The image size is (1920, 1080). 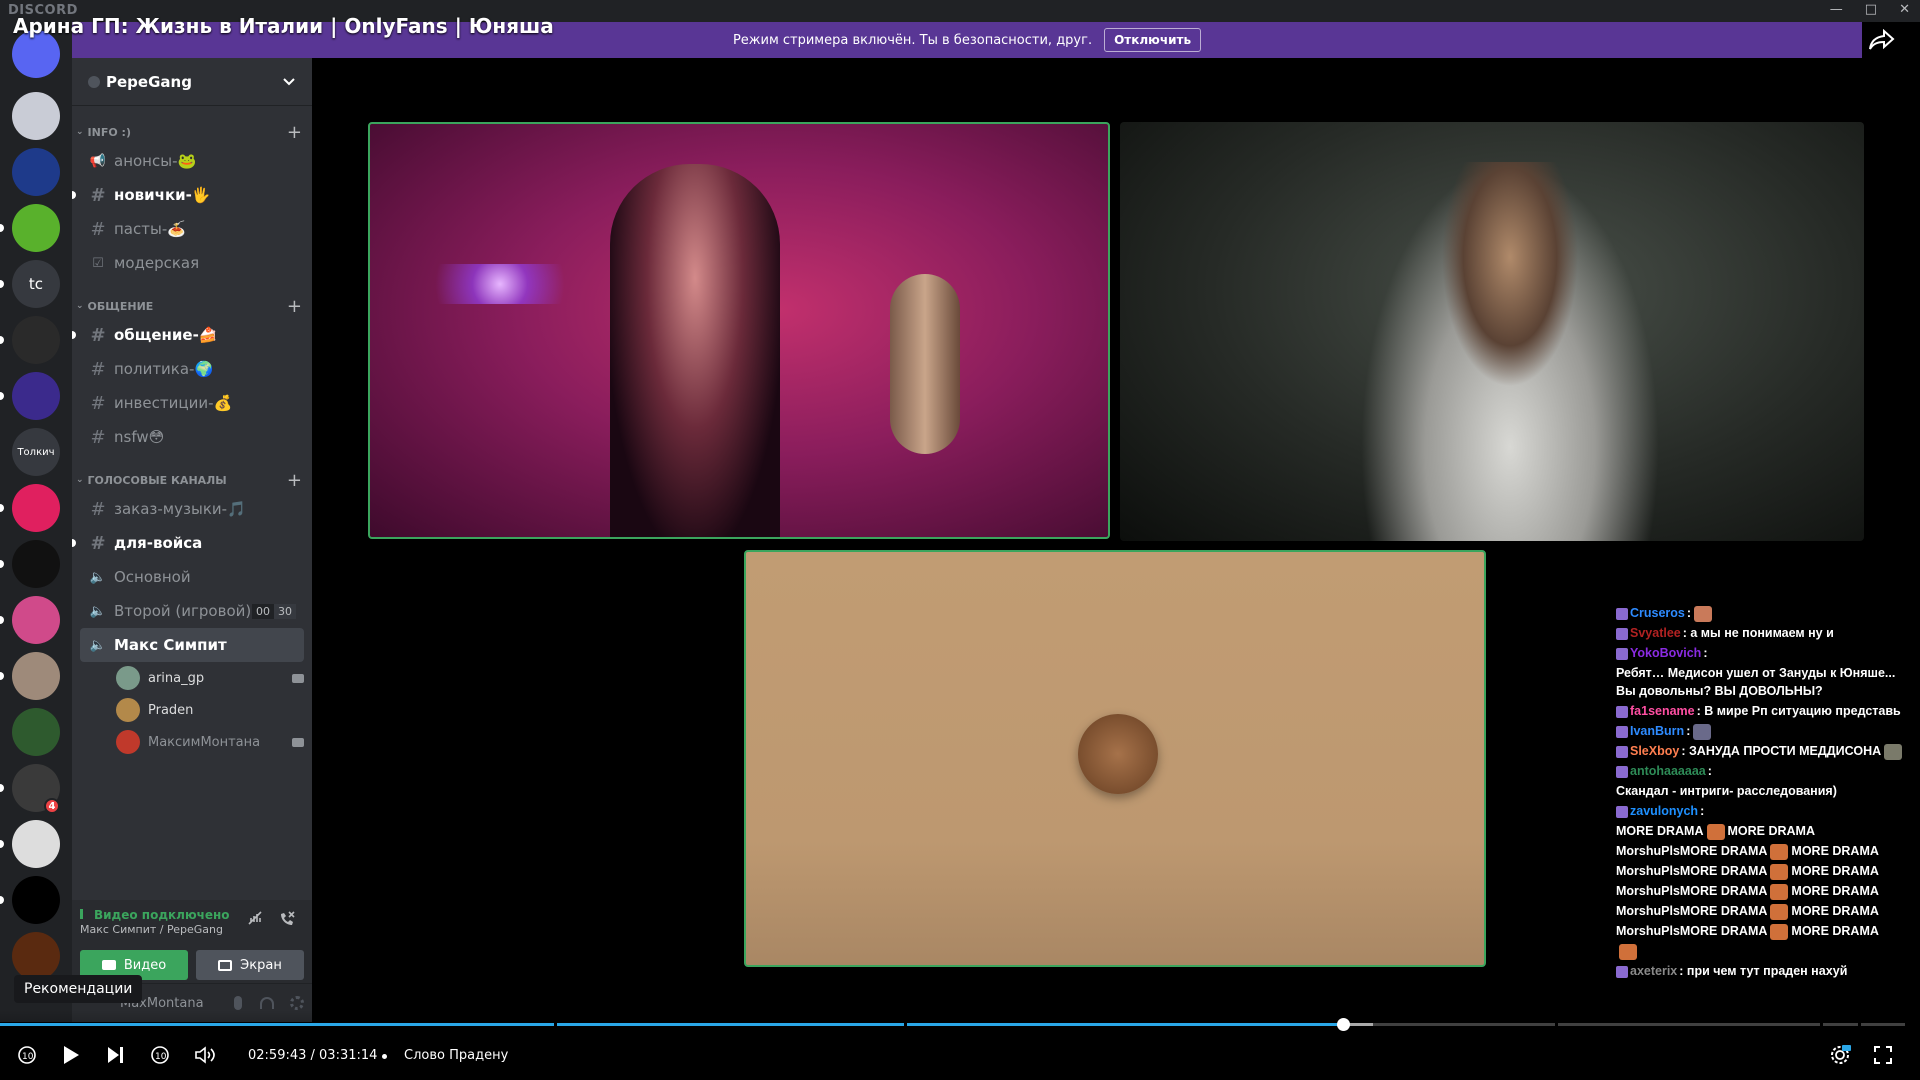 I want to click on channel-item: 🔈 Основной, so click(x=192, y=577).